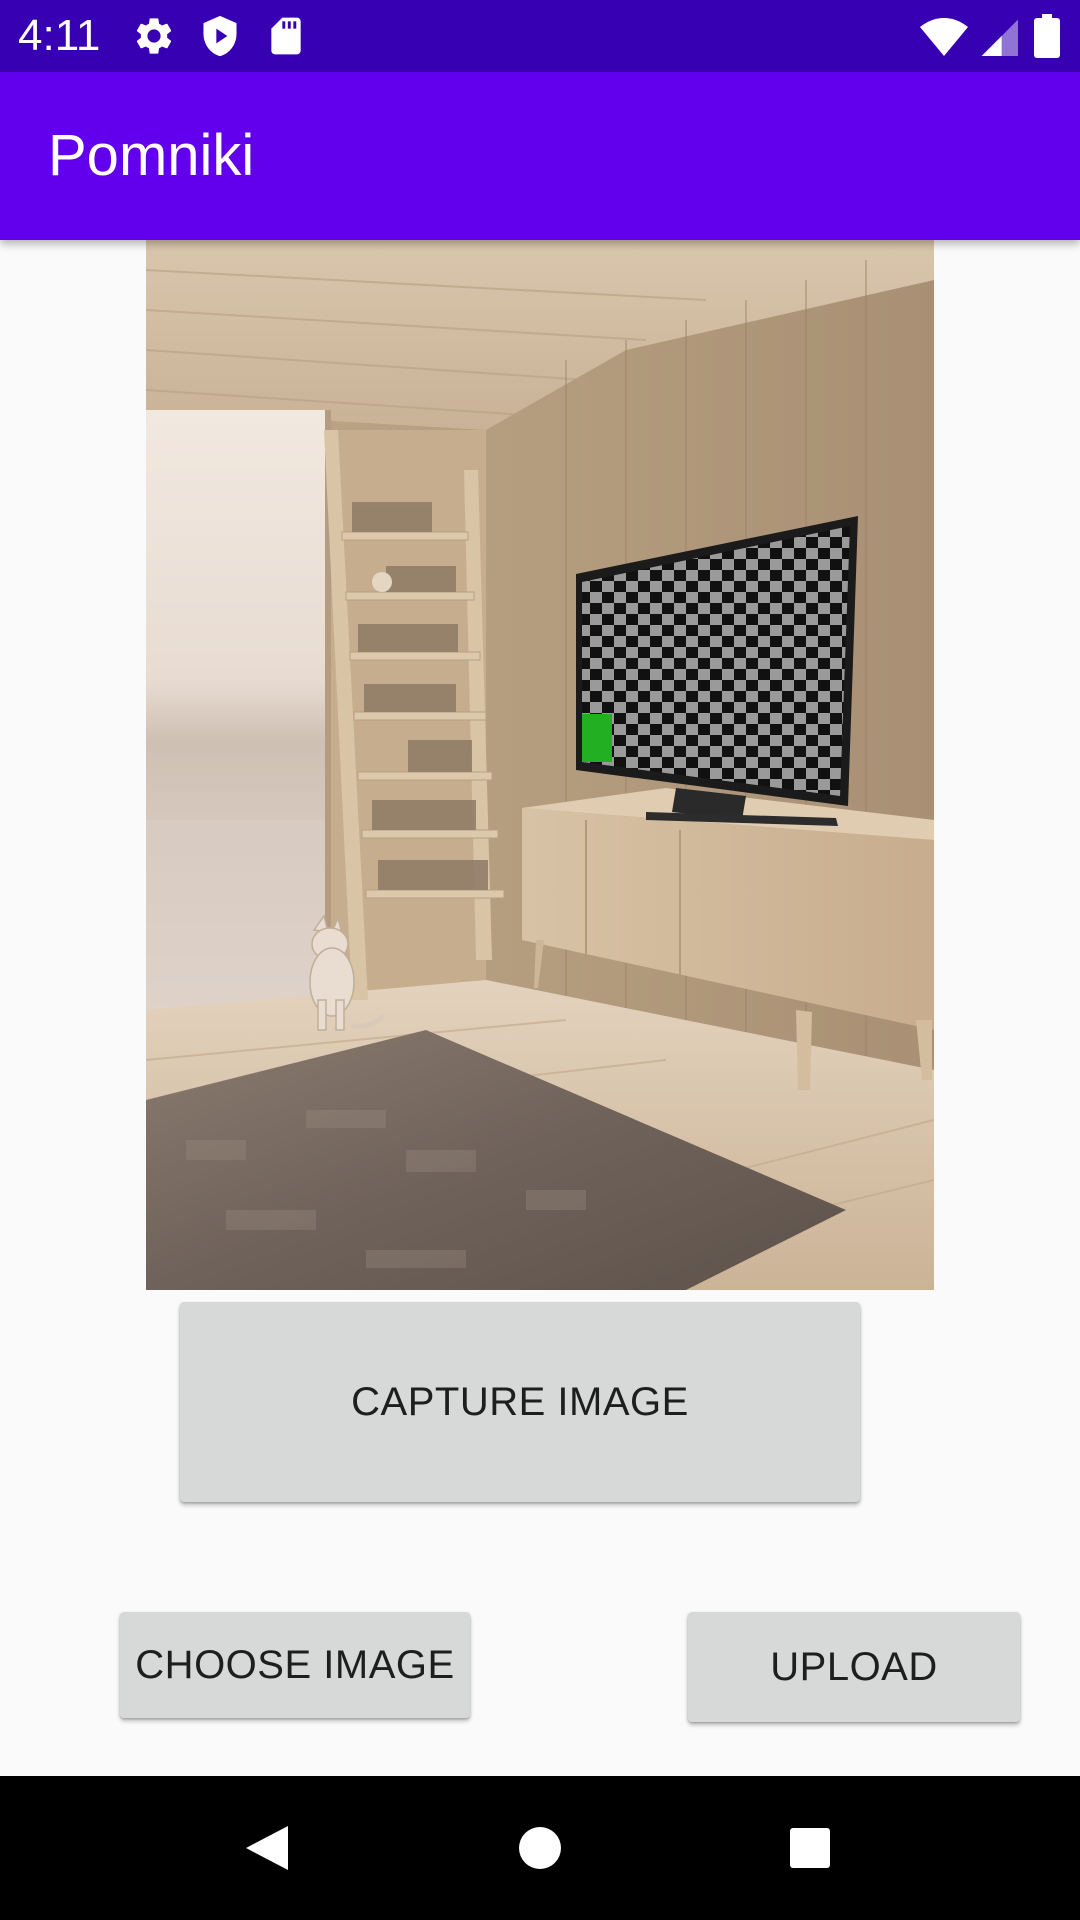 The image size is (1080, 1920). I want to click on app-title: Pomniki, so click(151, 155).